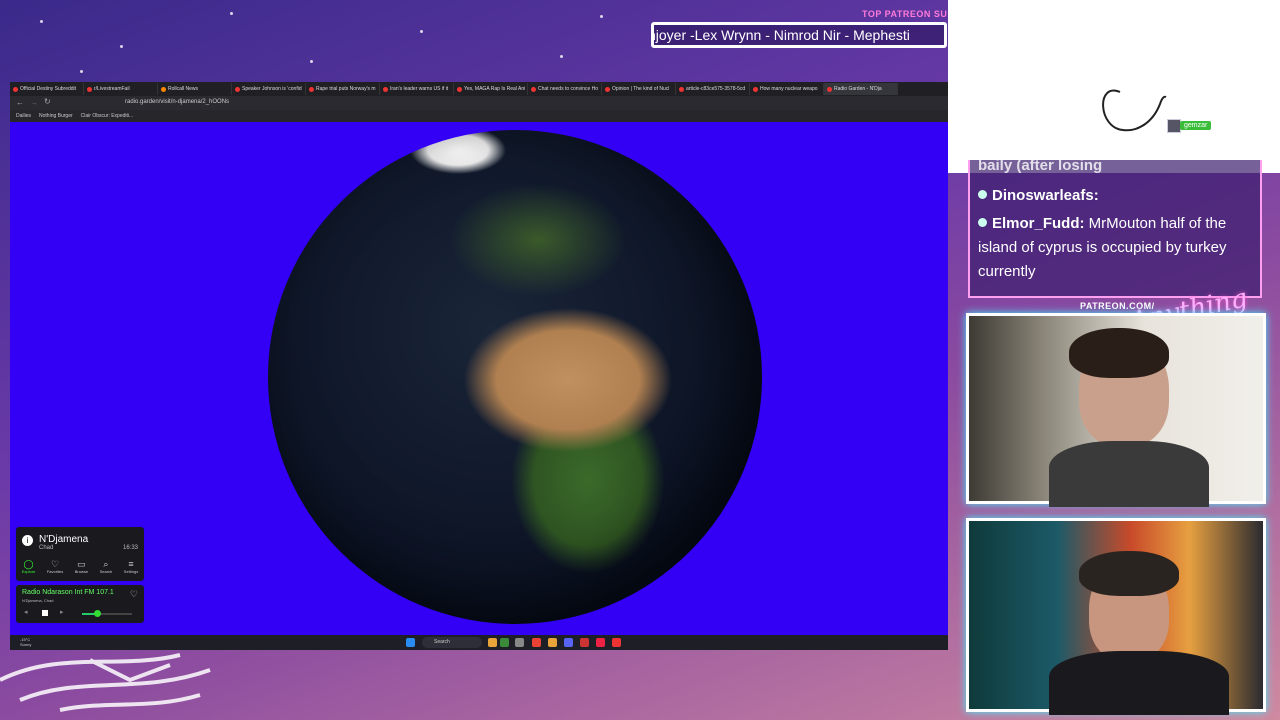 The image size is (1280, 720). I want to click on menu-icon: ≡, so click(131, 564).